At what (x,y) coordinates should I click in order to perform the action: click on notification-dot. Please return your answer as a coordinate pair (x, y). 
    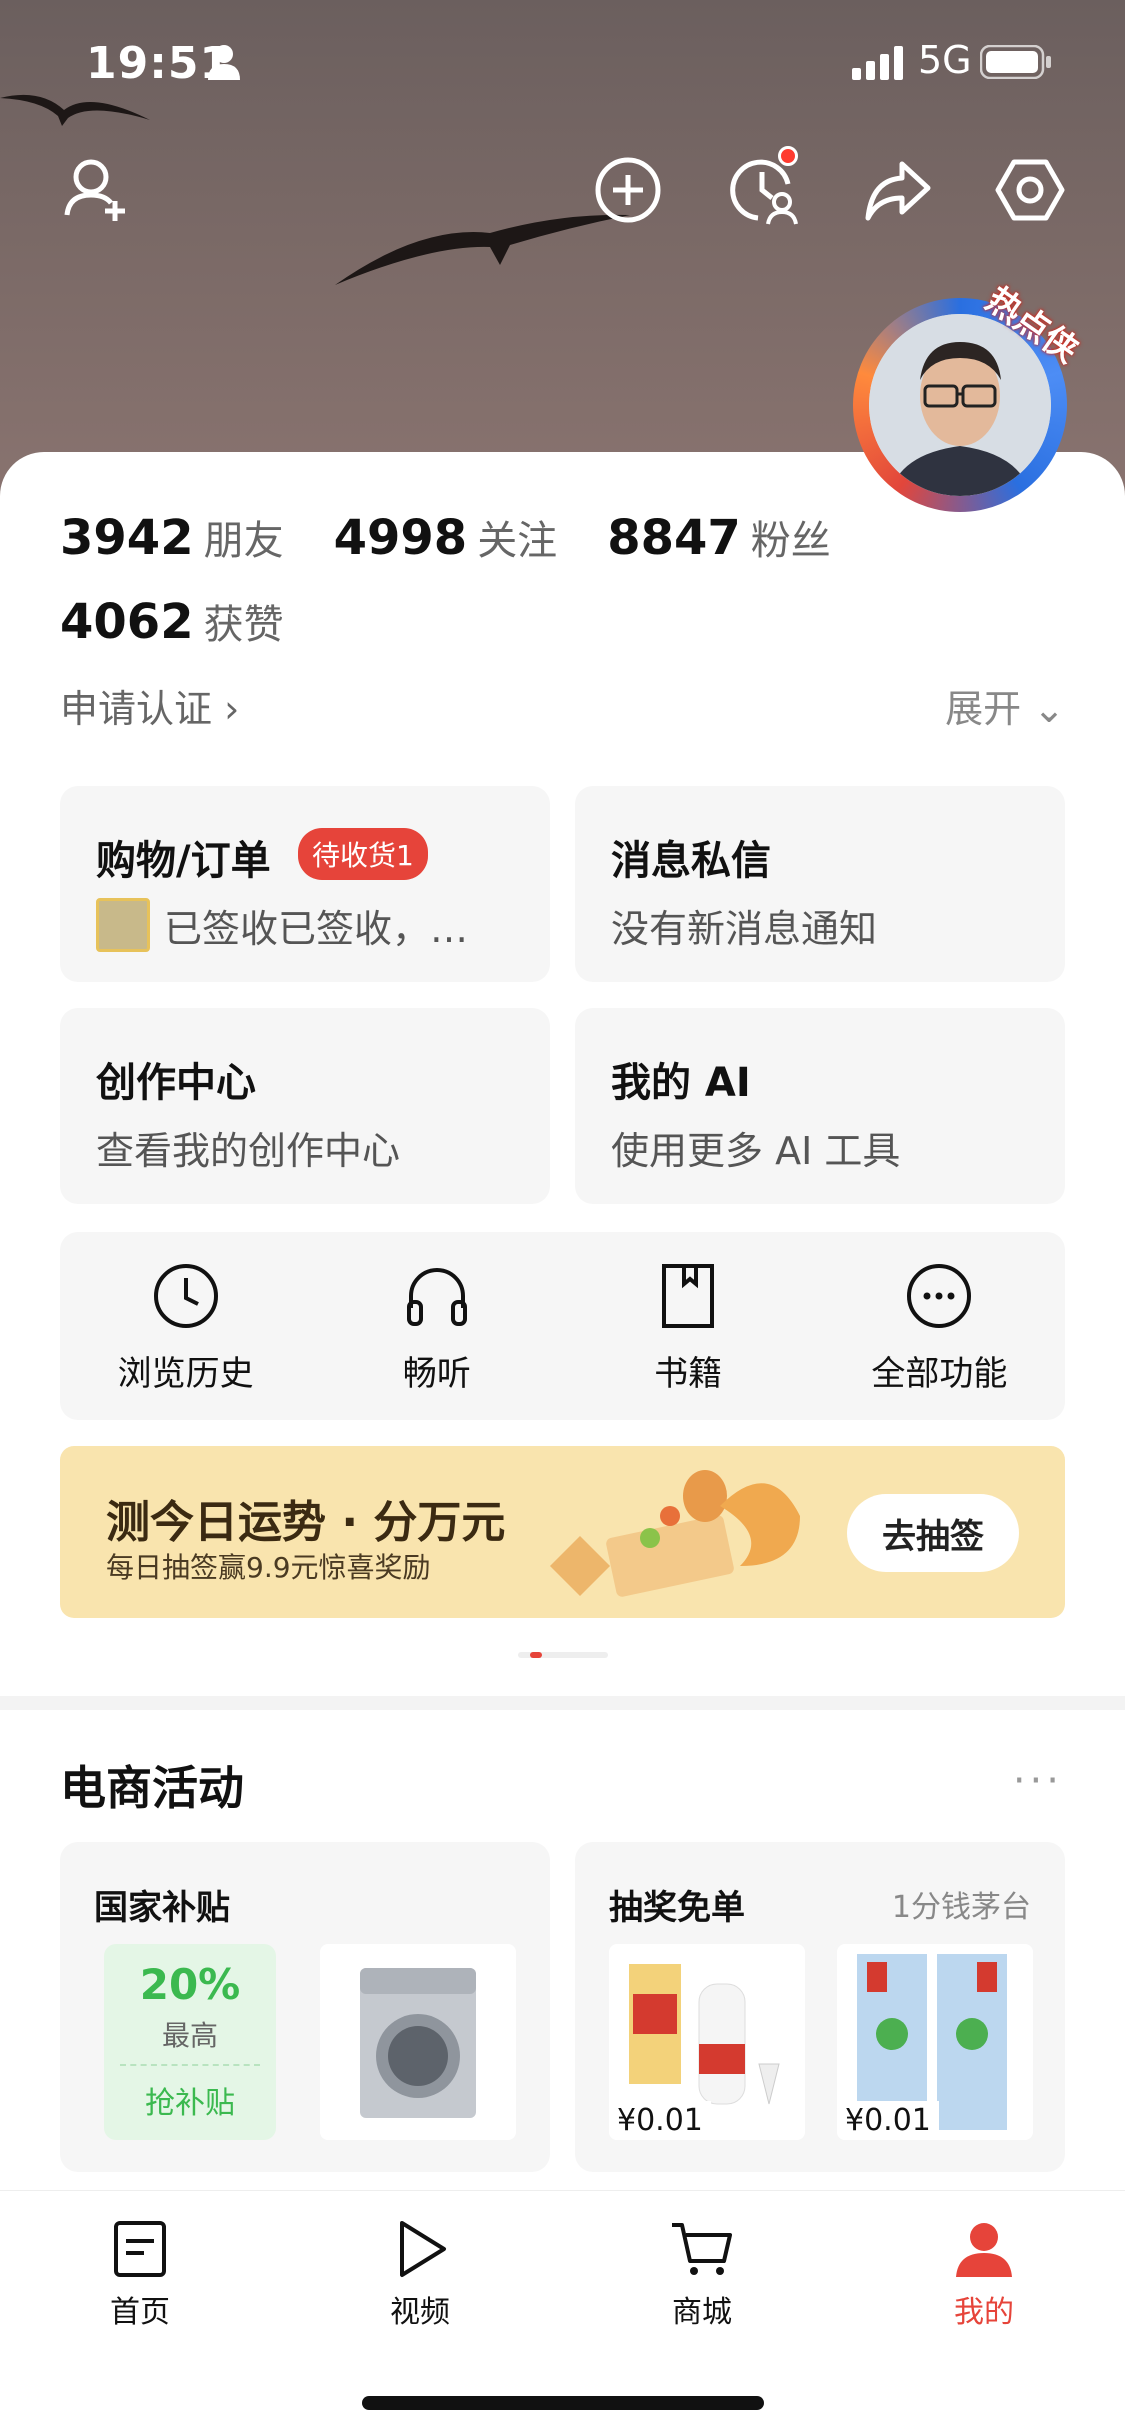
    Looking at the image, I should click on (788, 156).